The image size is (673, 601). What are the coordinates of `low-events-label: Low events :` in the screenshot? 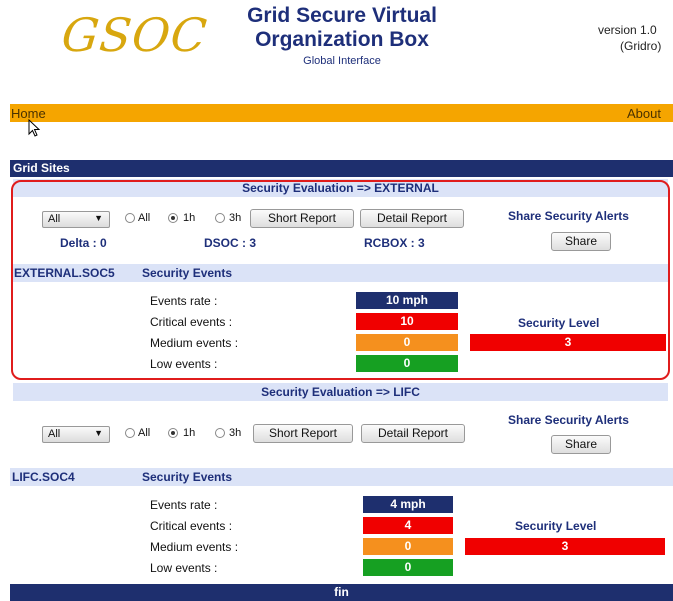 It's located at (184, 568).